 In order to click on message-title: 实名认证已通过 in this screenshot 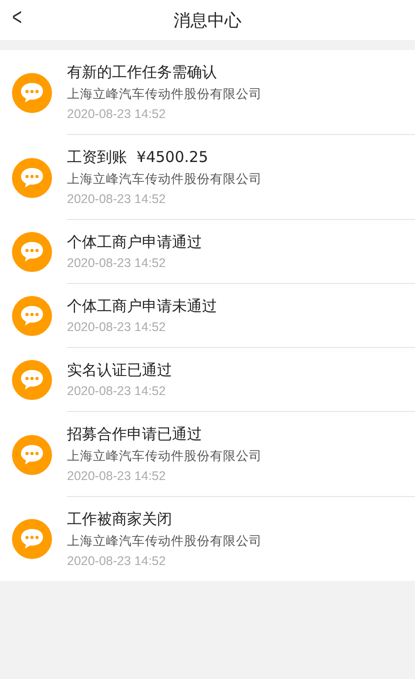, I will do `click(120, 370)`.